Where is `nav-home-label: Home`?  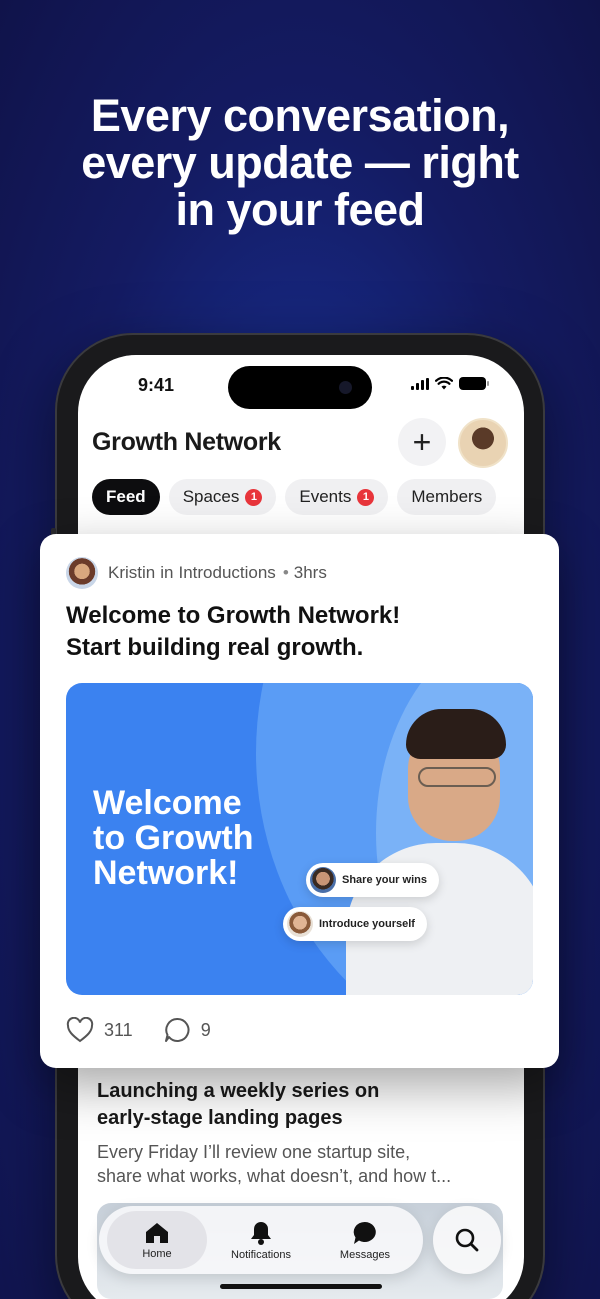
nav-home-label: Home is located at coordinates (157, 1253).